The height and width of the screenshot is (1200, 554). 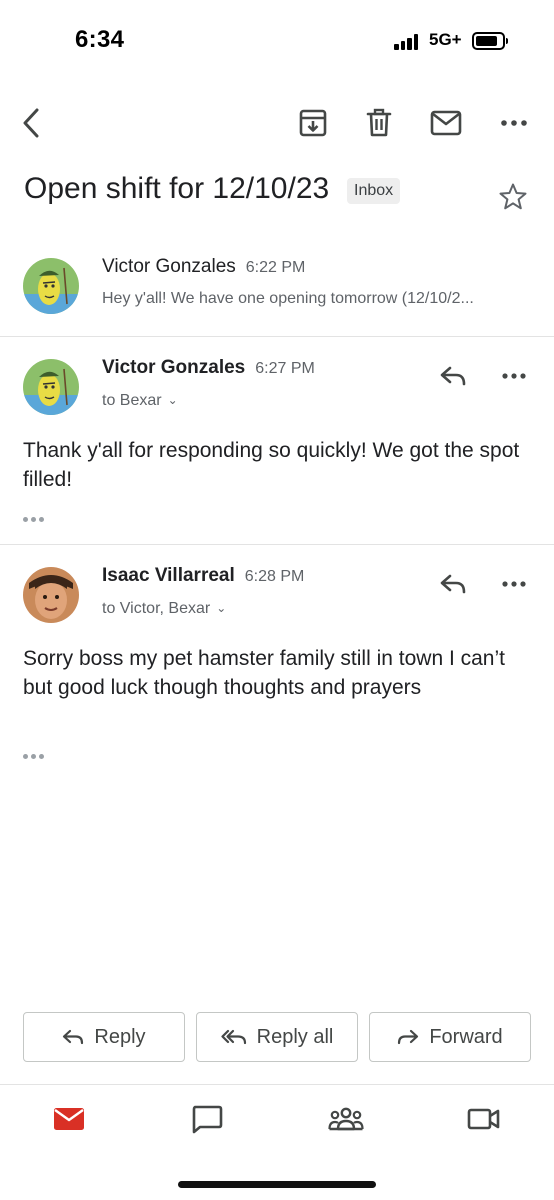 What do you see at coordinates (466, 1036) in the screenshot?
I see `forward-label: Forward` at bounding box center [466, 1036].